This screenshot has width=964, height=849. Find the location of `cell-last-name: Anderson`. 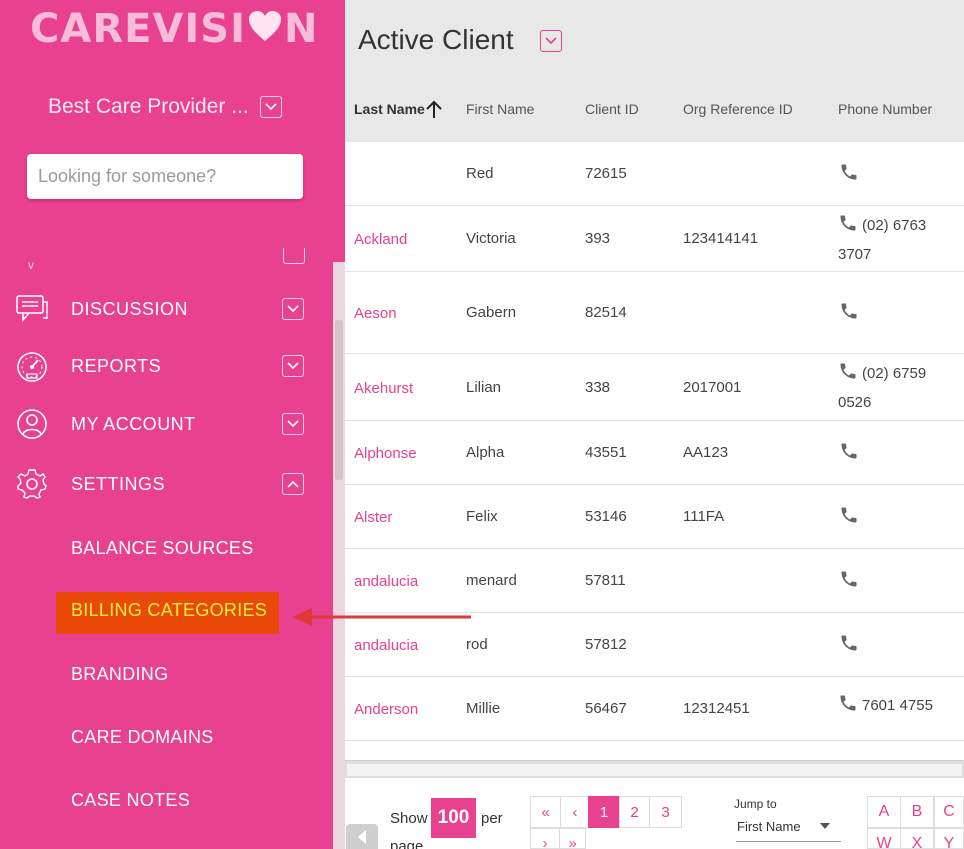

cell-last-name: Anderson is located at coordinates (386, 709).